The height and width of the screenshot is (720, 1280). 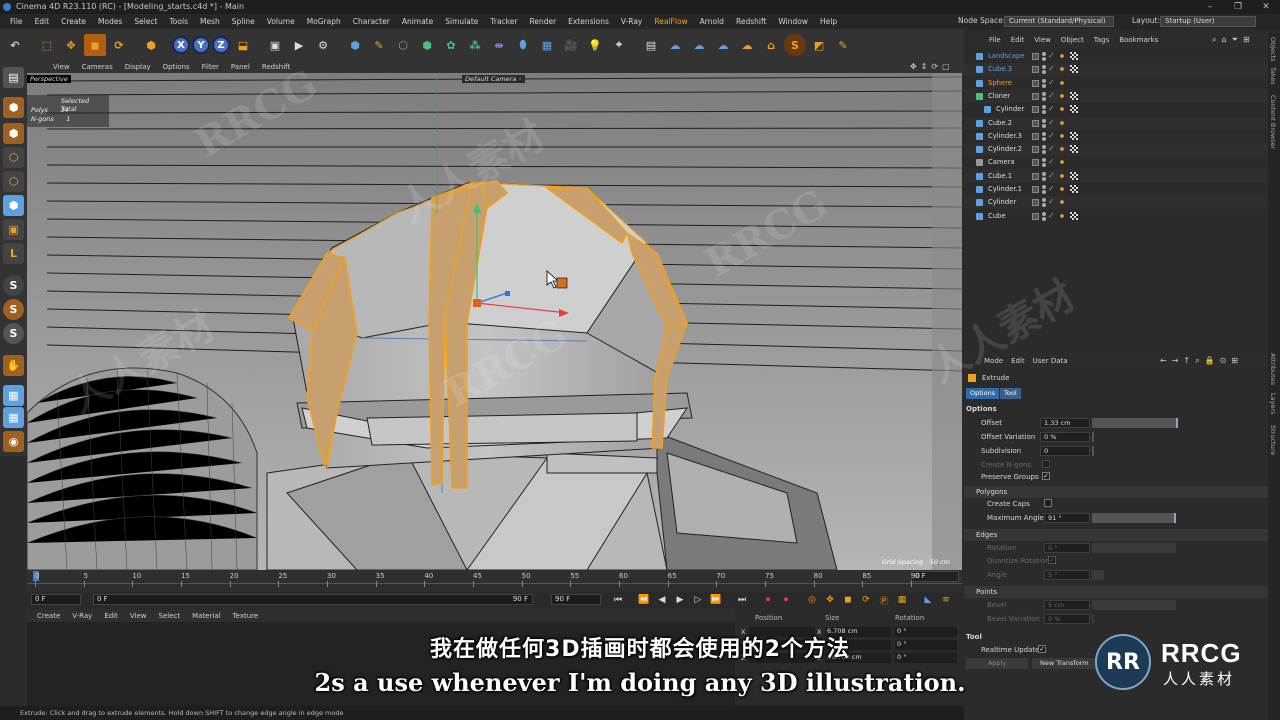 I want to click on menu-v-ray: V-Ray, so click(x=631, y=21).